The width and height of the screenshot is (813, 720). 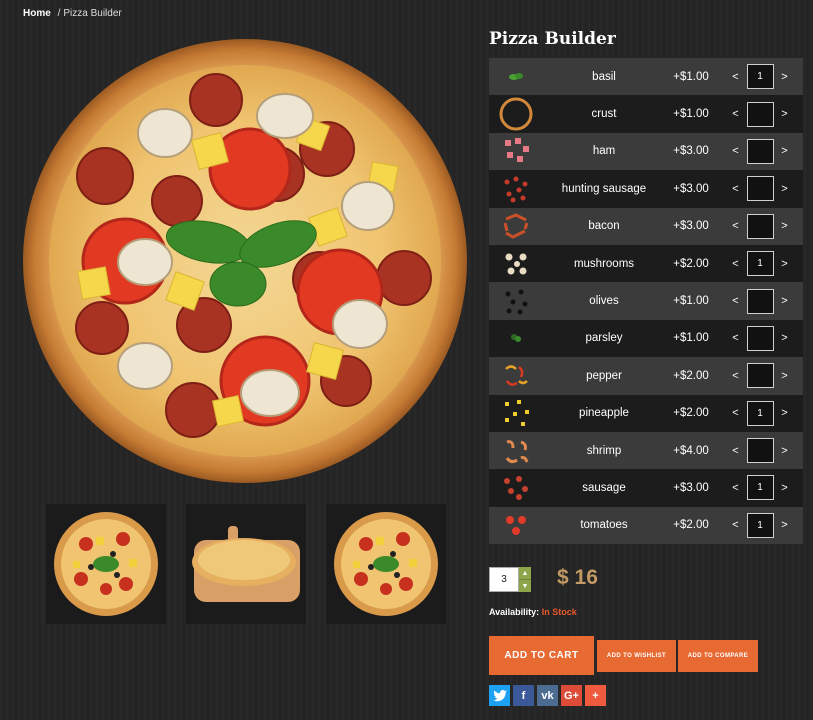 I want to click on crust-ring-icon, so click(x=516, y=114).